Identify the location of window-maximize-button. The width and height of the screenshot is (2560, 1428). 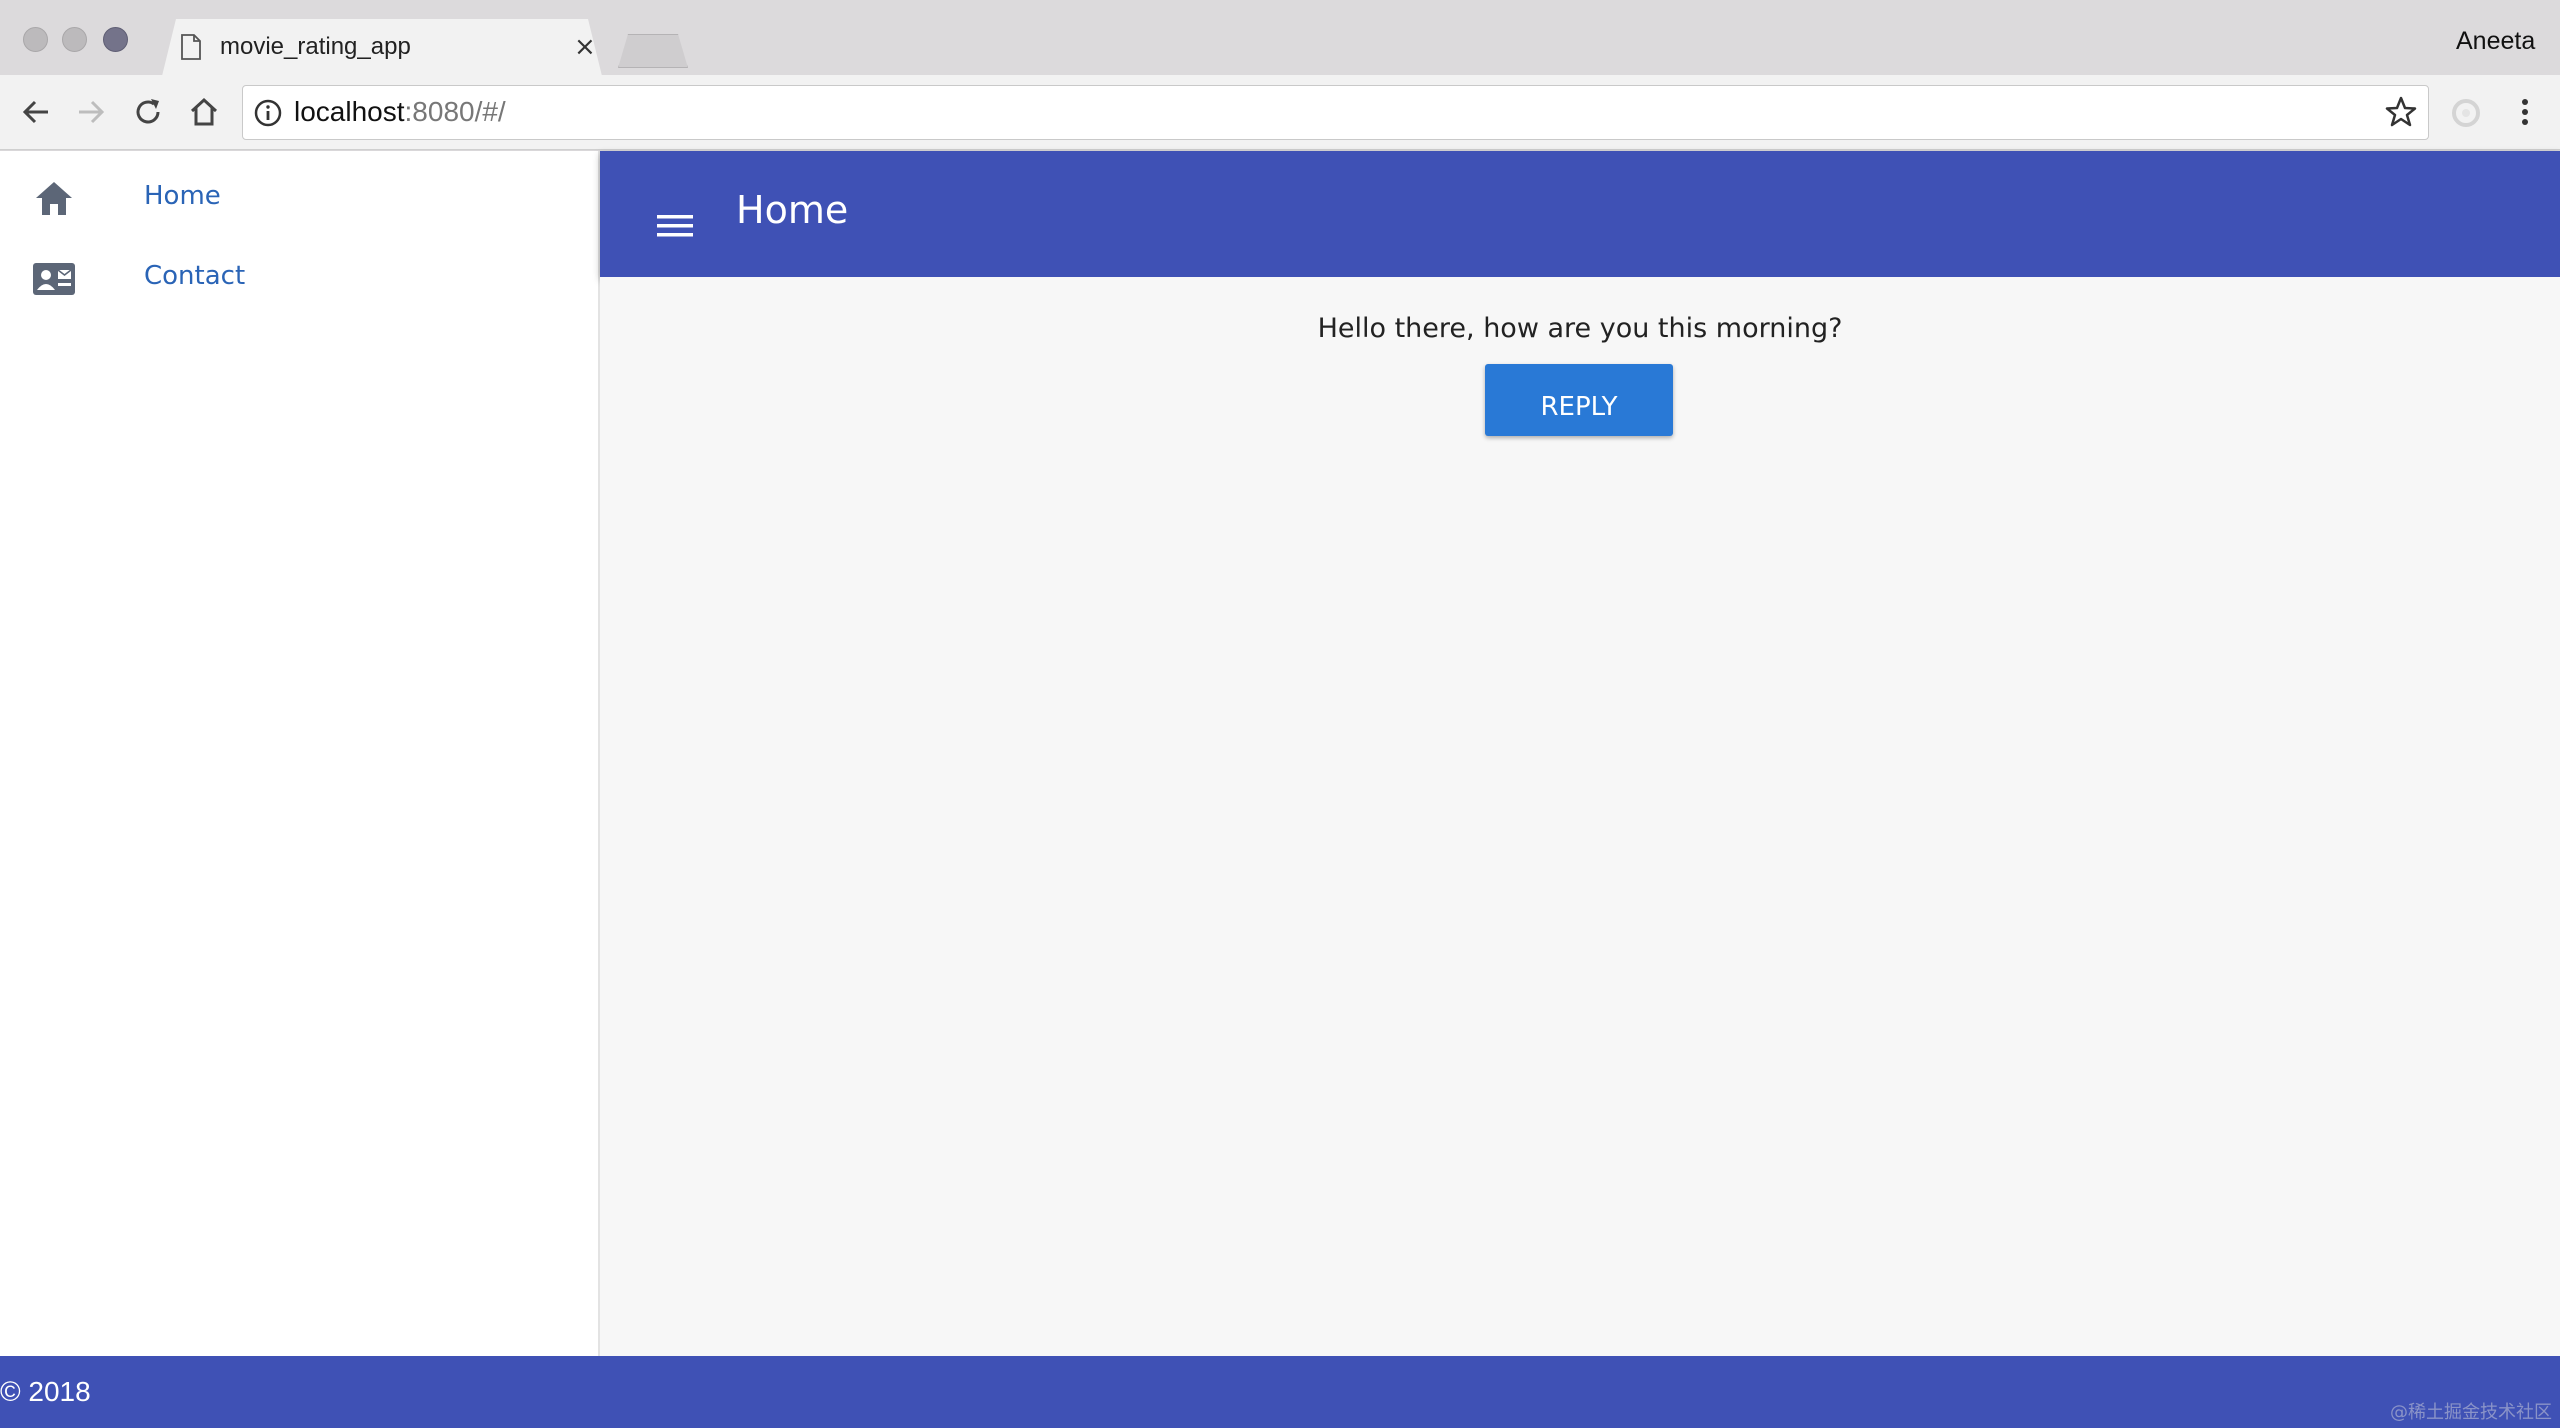
(115, 39).